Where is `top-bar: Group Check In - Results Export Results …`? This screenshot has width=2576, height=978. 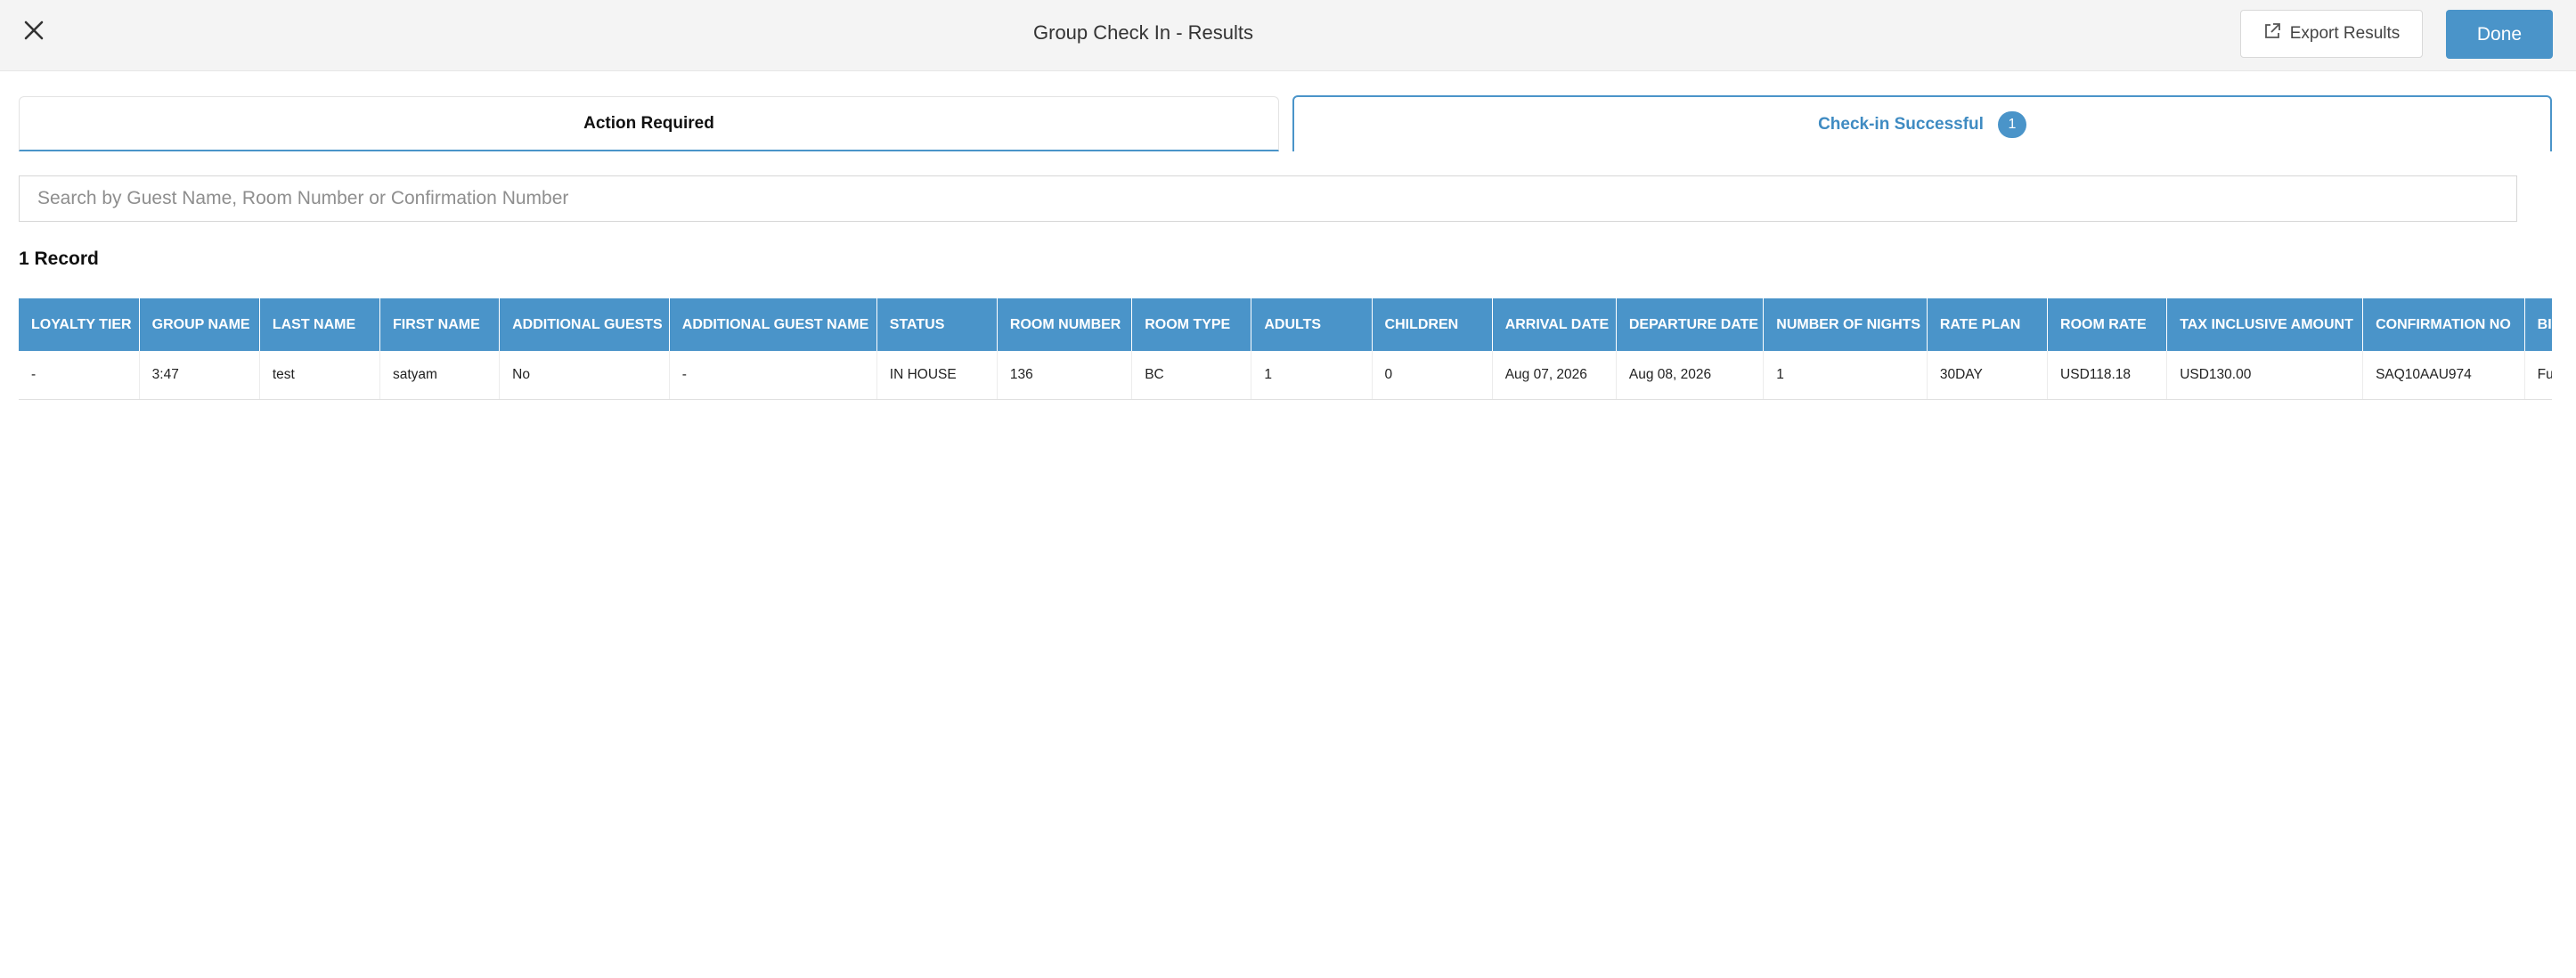
top-bar: Group Check In - Results Export Results … is located at coordinates (1288, 35).